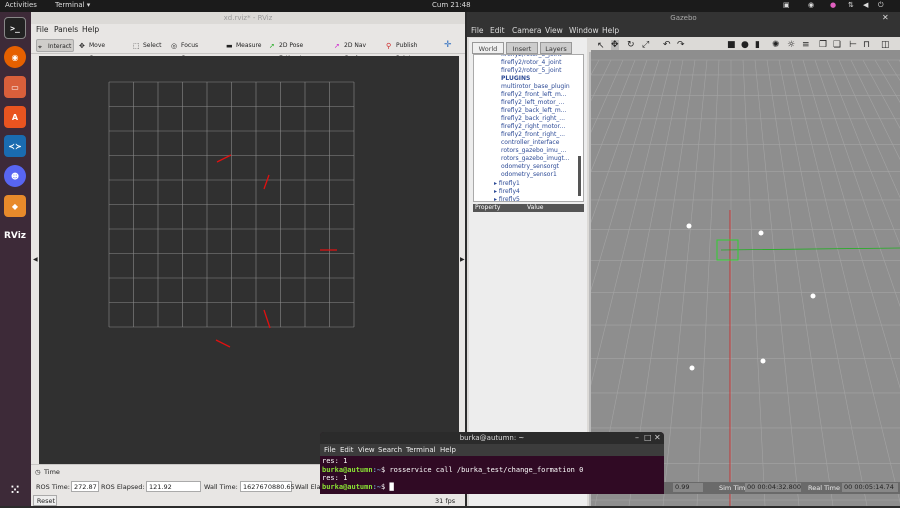 The height and width of the screenshot is (508, 900). Describe the element at coordinates (823, 45) in the screenshot. I see `copy-icon: ❐` at that location.